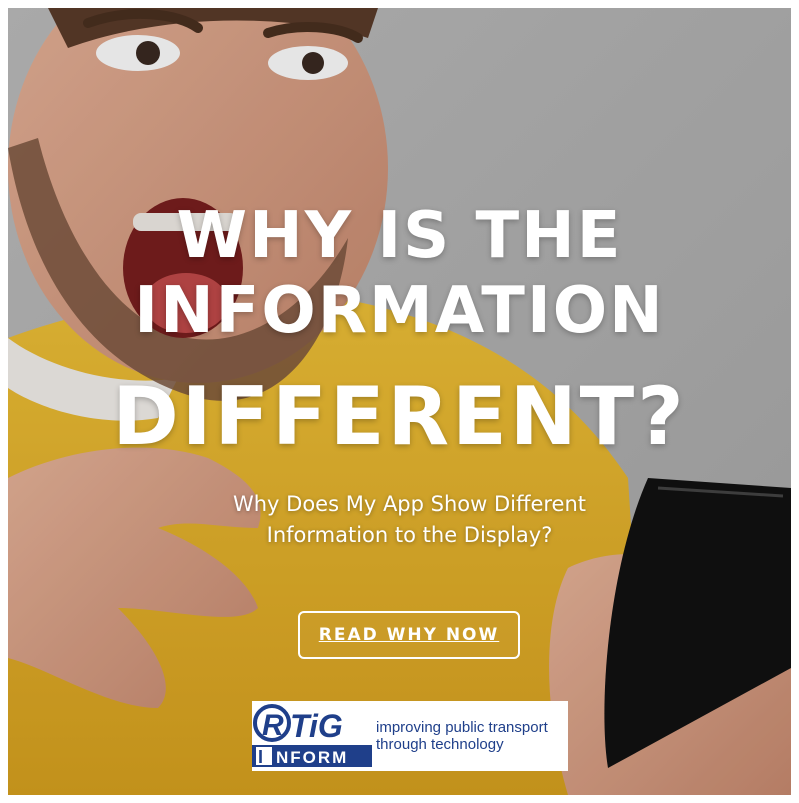 This screenshot has width=799, height=803. I want to click on headline-line-1: WHY IS THE, so click(399, 236).